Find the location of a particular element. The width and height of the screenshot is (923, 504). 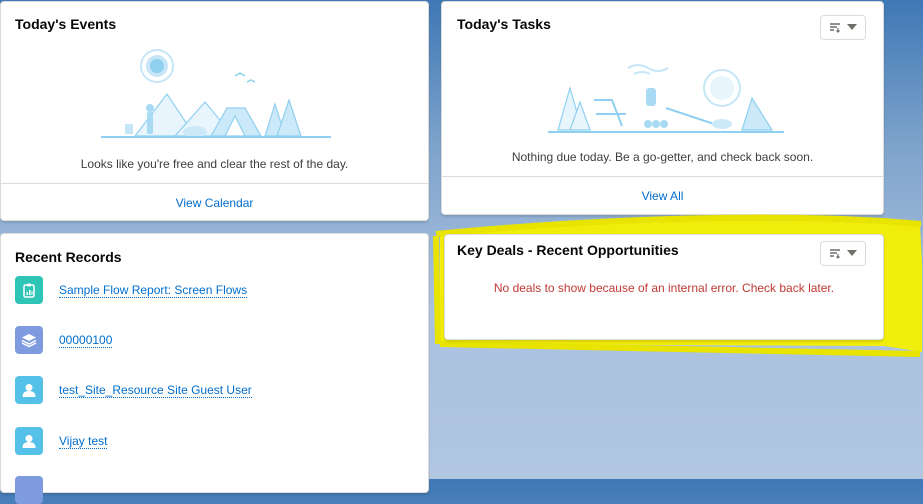

recent-records-title: Recent Records is located at coordinates (68, 257).